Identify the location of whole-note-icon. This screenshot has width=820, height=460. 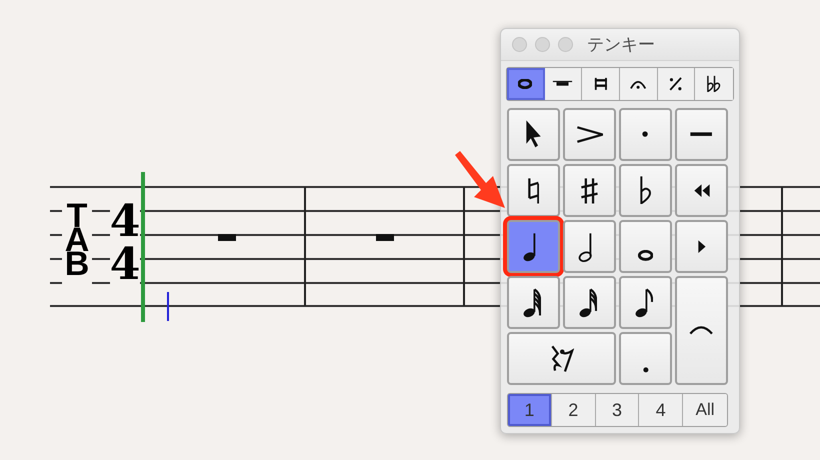
(646, 255).